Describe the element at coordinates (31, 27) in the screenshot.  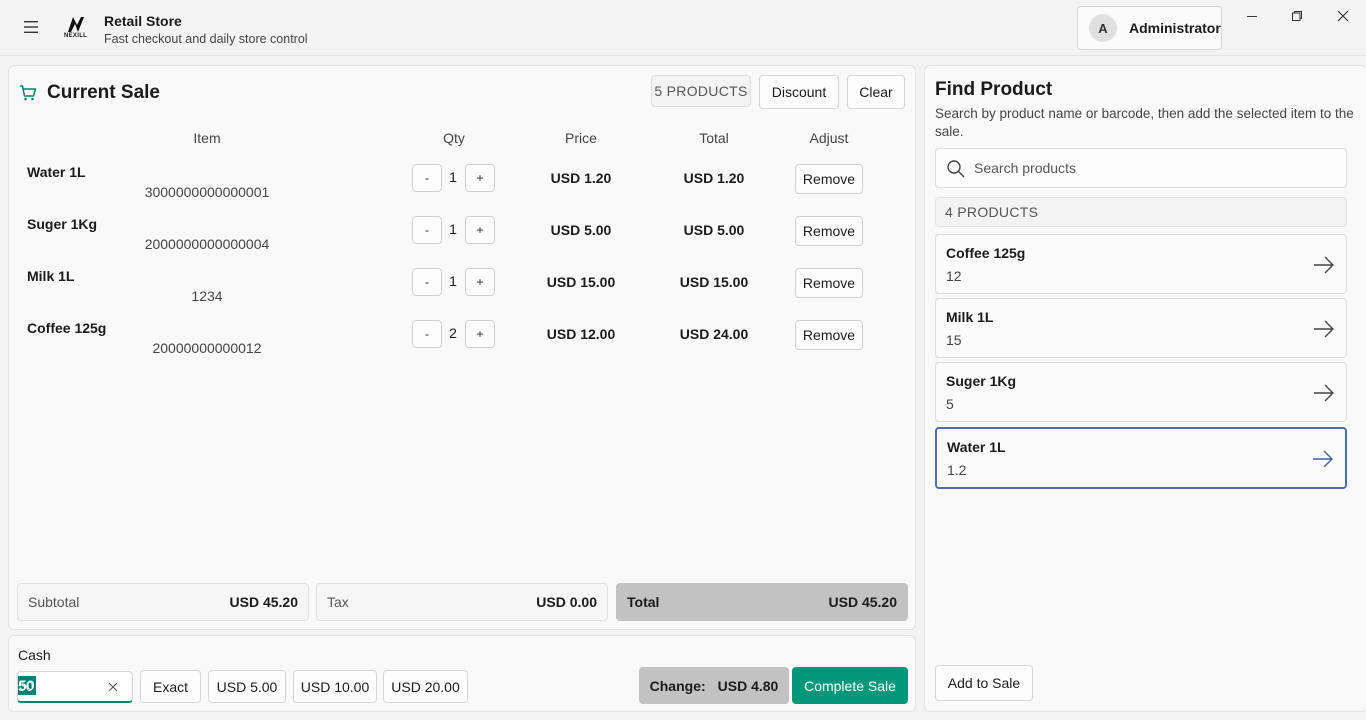
I see `menu-icon` at that location.